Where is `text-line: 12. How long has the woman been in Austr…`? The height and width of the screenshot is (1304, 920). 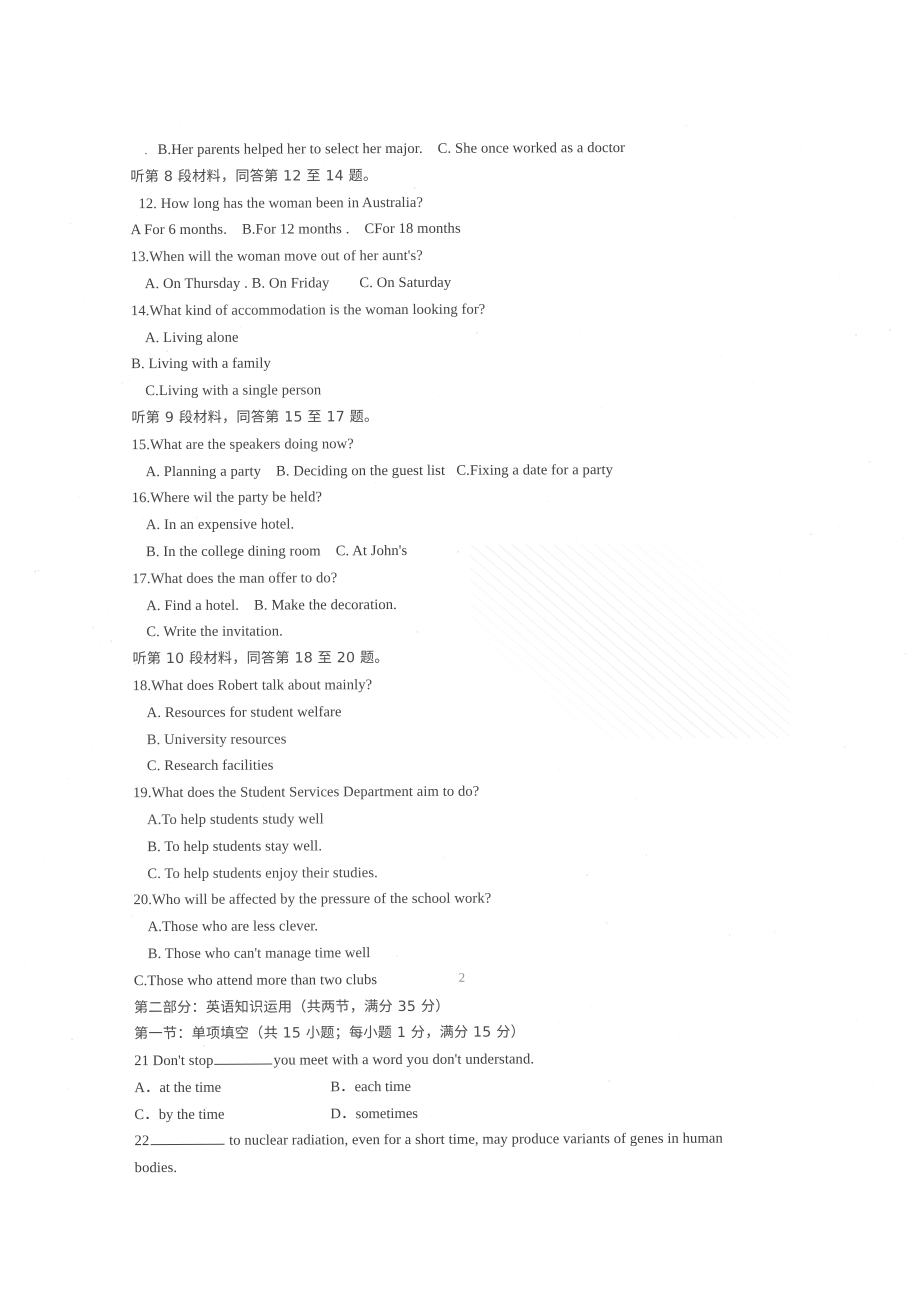
text-line: 12. How long has the woman been in Austr… is located at coordinates (281, 203).